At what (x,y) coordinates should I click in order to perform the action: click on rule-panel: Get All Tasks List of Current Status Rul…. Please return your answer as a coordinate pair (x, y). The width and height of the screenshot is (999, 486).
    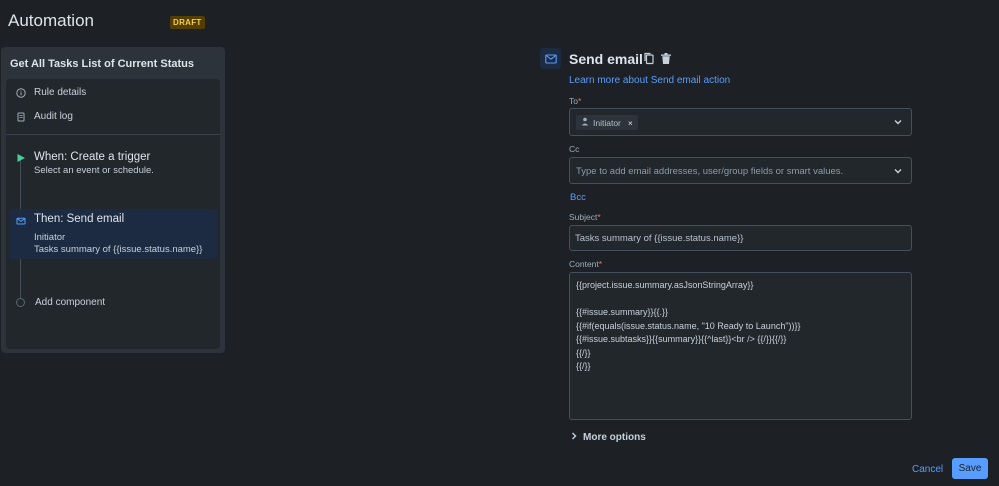
    Looking at the image, I should click on (113, 200).